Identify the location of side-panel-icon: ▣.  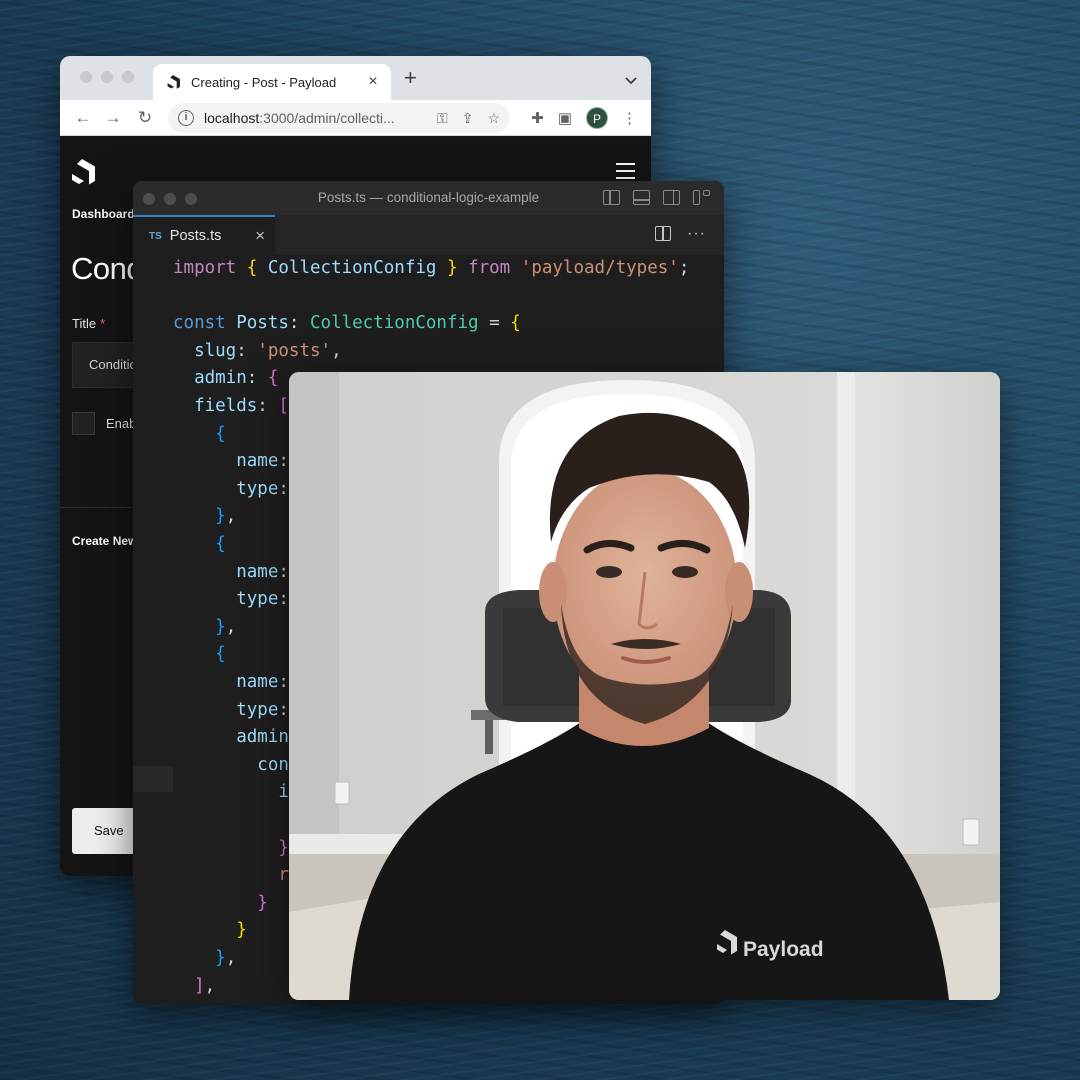
(565, 118).